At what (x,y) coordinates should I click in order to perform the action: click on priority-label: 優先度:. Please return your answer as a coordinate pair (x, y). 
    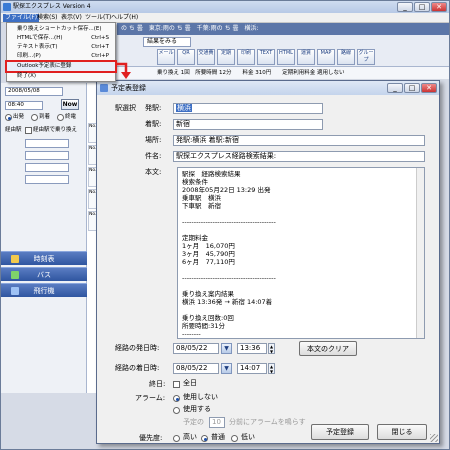
    Looking at the image, I should click on (151, 438).